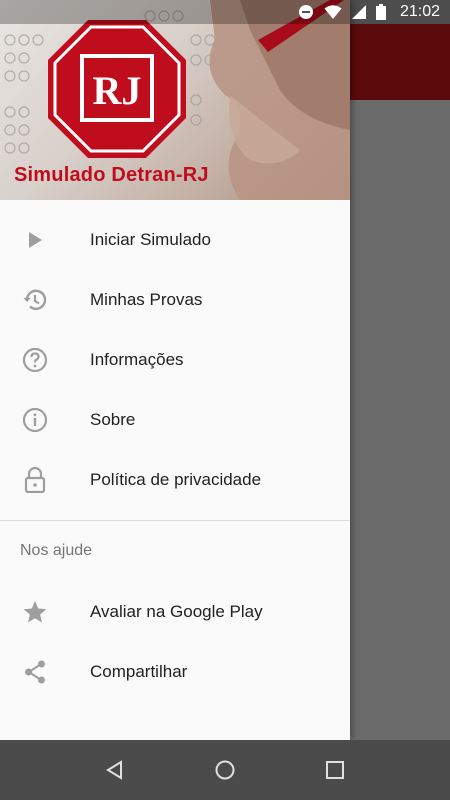 This screenshot has width=450, height=800. I want to click on back-icon, so click(115, 770).